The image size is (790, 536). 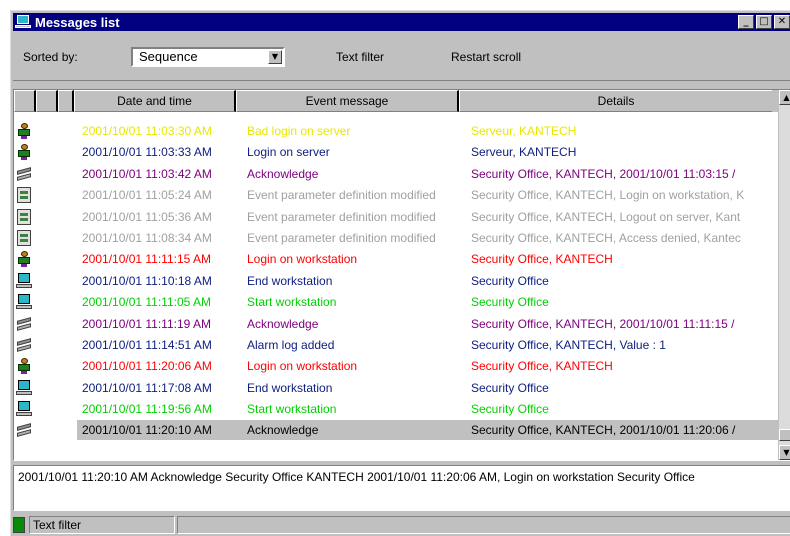 I want to click on vertical-scrollbar: ▲ ▼, so click(x=784, y=275).